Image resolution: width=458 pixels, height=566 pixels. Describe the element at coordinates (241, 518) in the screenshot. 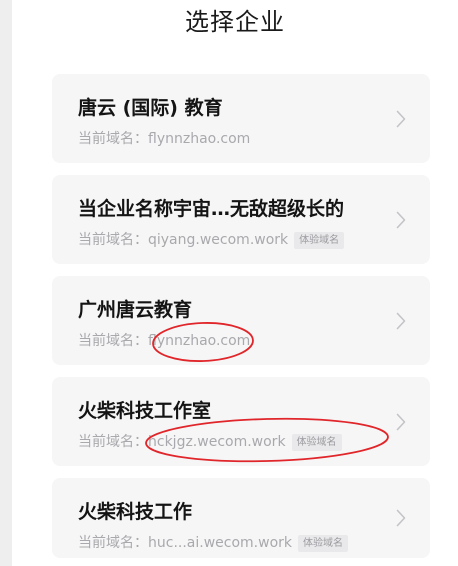

I see `company-item: 火柴科技工作 当前域名： huc...ai.wecom.work 体验域名` at that location.